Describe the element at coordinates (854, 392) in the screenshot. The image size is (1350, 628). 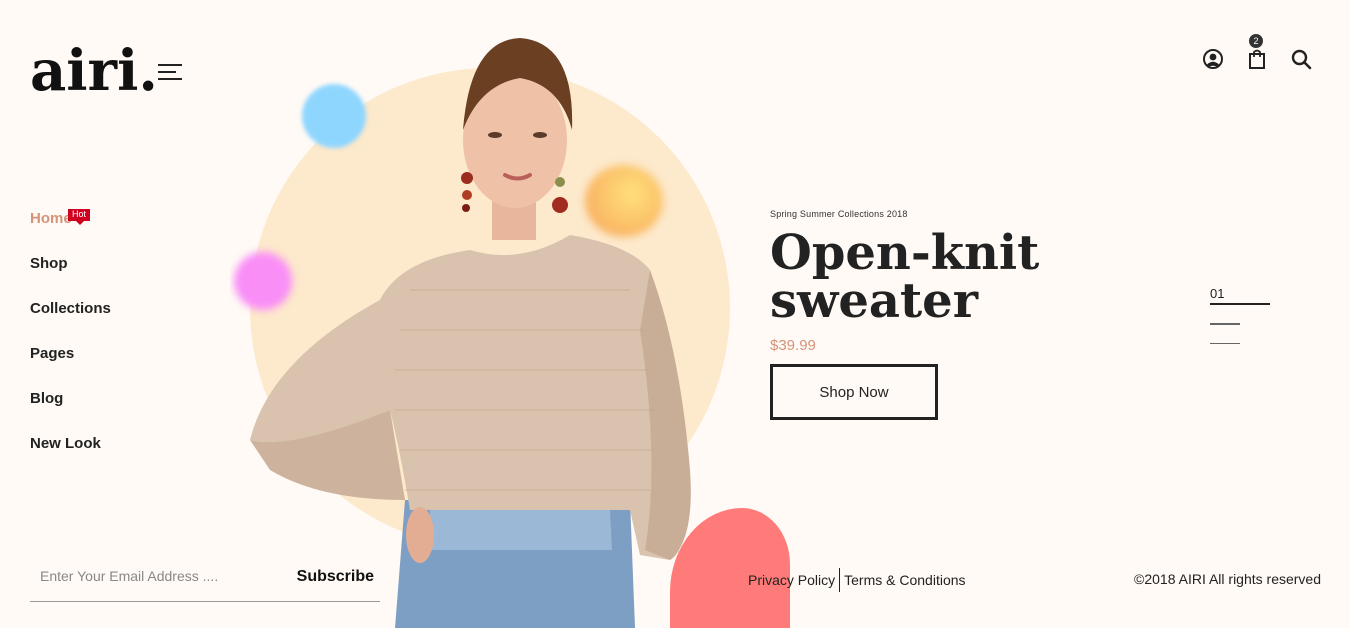
I see `shop-now-button: Shop Now` at that location.